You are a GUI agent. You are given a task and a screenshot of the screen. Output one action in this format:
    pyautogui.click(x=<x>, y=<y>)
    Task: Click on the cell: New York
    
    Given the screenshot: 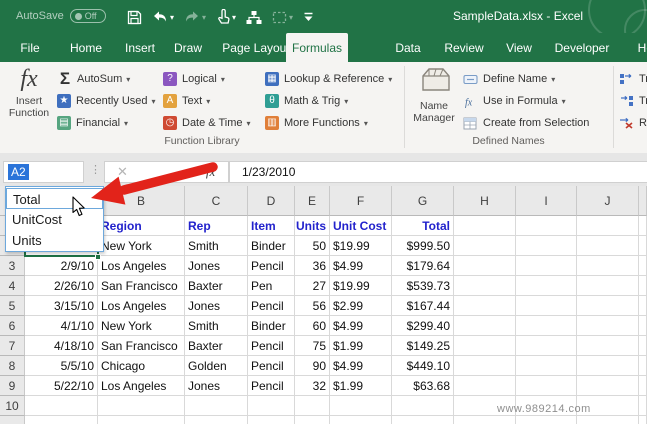 What is the action you would take?
    pyautogui.click(x=141, y=246)
    